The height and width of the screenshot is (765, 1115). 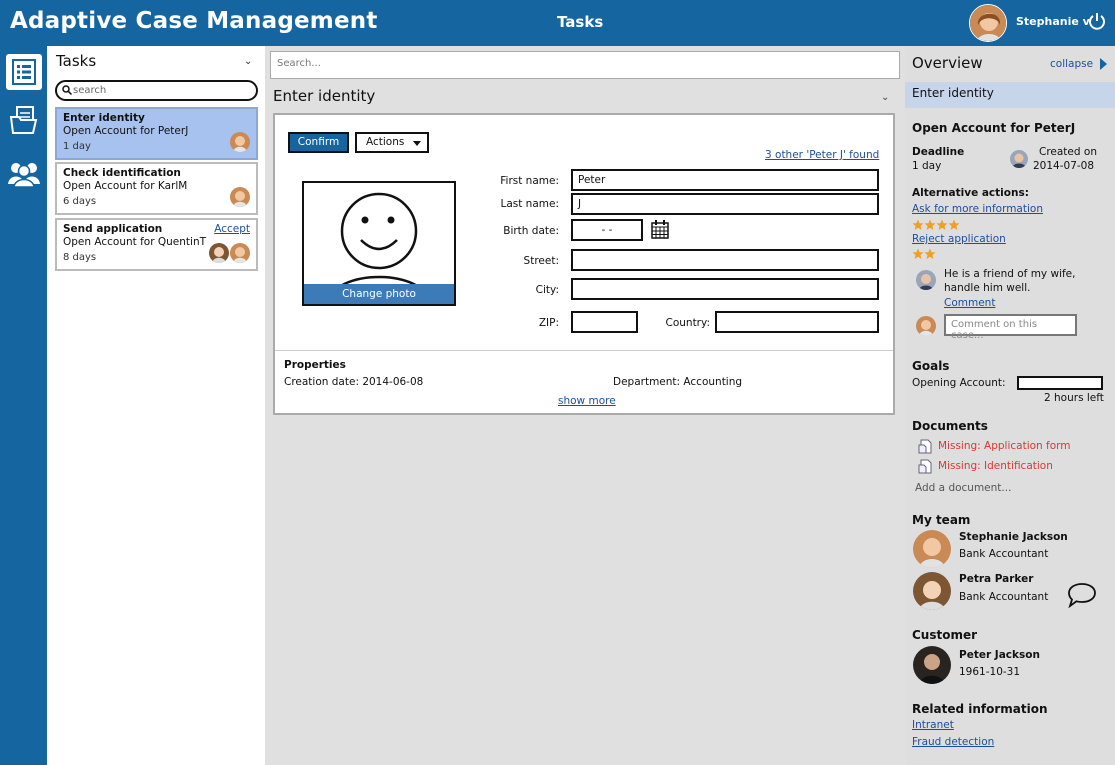 What do you see at coordinates (977, 209) in the screenshot?
I see `ask-more-info-link: Ask for more information` at bounding box center [977, 209].